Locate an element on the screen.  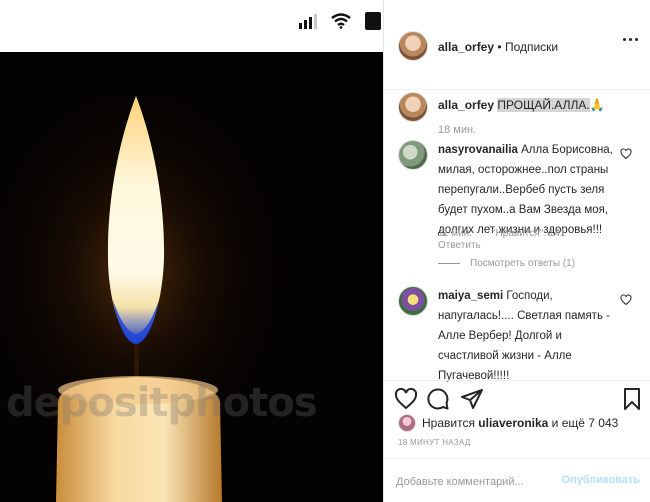
like-icon is located at coordinates (406, 399).